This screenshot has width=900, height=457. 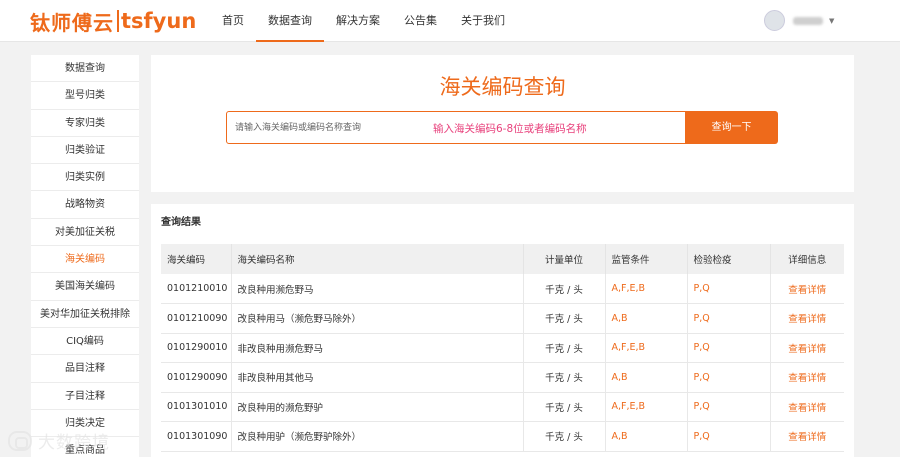 I want to click on cell-code: 0101301090, so click(x=196, y=436).